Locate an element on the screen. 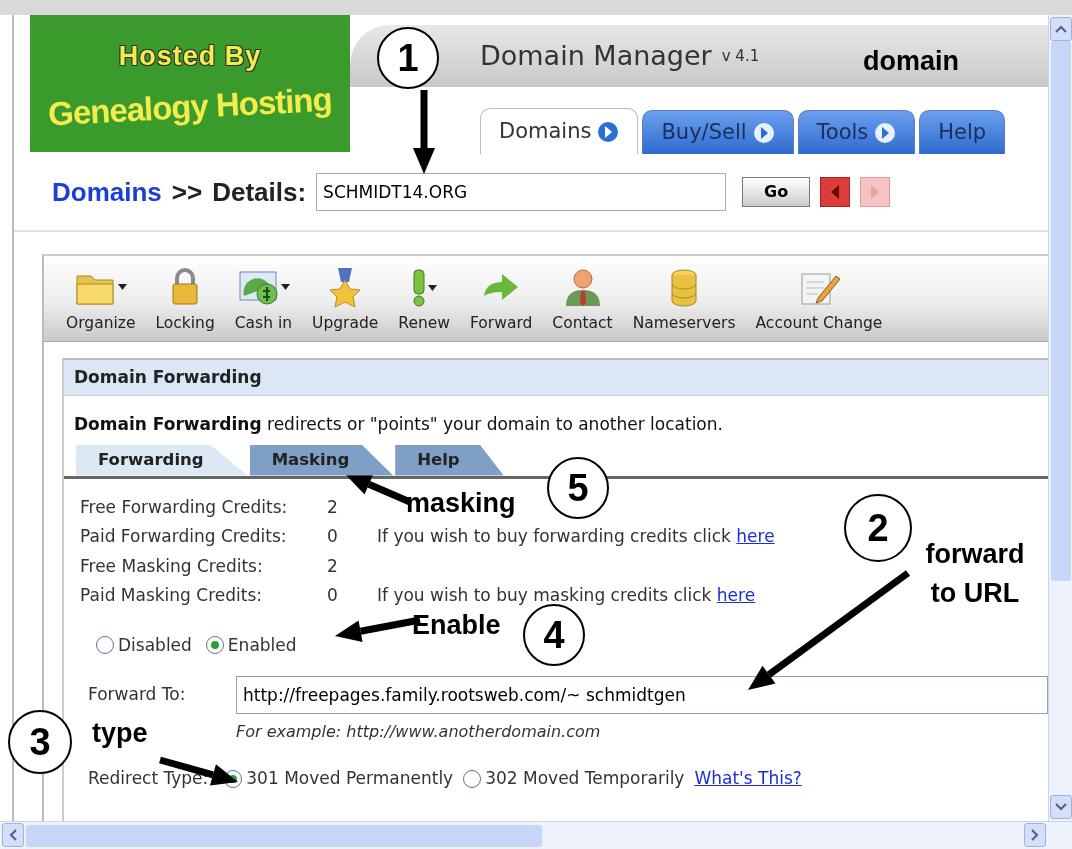 This screenshot has width=1072, height=849. scroll-up-button is located at coordinates (1061, 29).